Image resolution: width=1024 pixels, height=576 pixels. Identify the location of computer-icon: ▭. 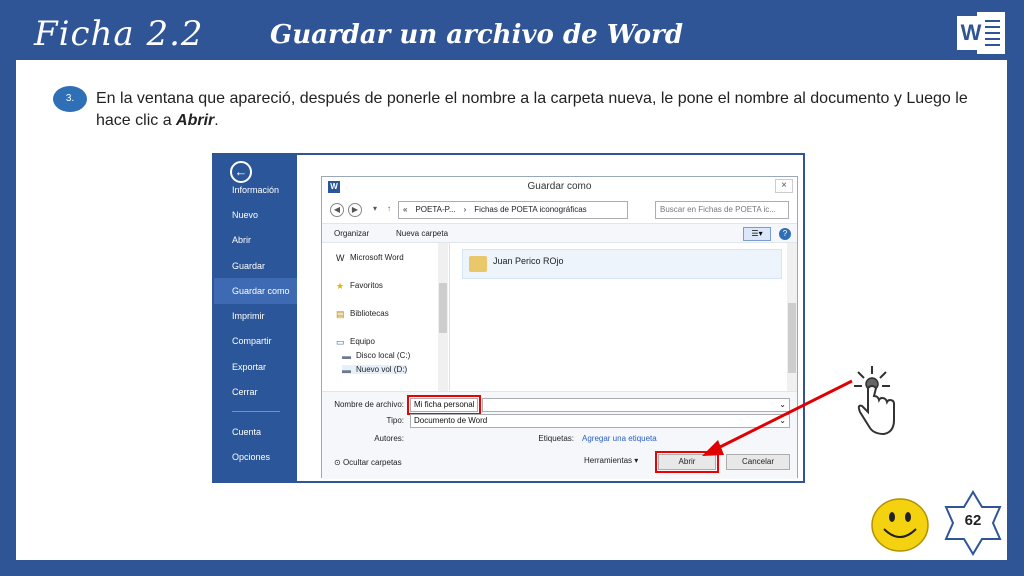
(340, 342).